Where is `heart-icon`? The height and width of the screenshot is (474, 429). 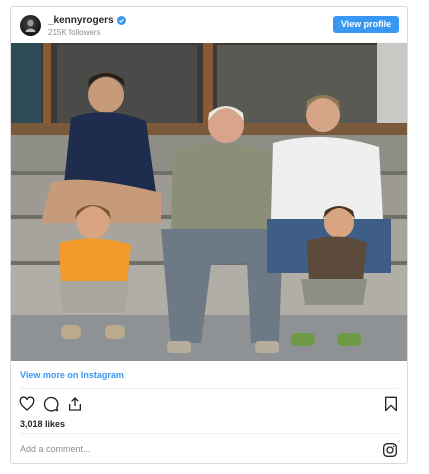 heart-icon is located at coordinates (27, 404).